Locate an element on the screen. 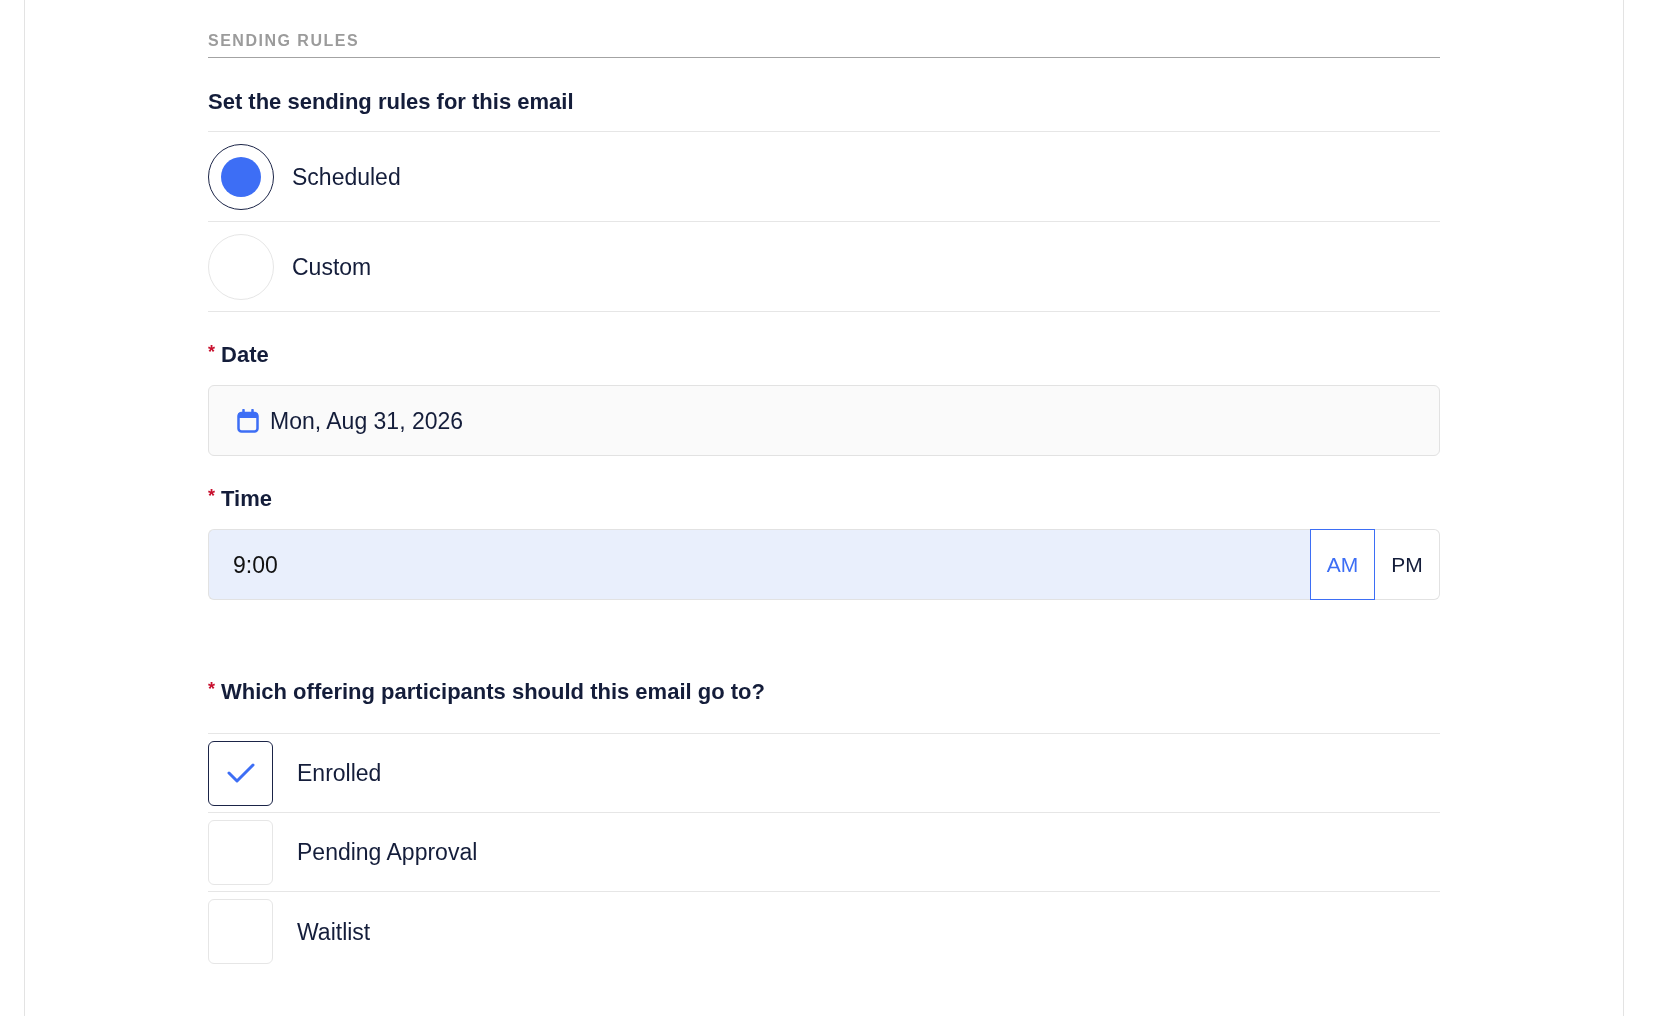 The width and height of the screenshot is (1664, 1016). field-label: Which offering participants should this email go to? is located at coordinates (493, 692).